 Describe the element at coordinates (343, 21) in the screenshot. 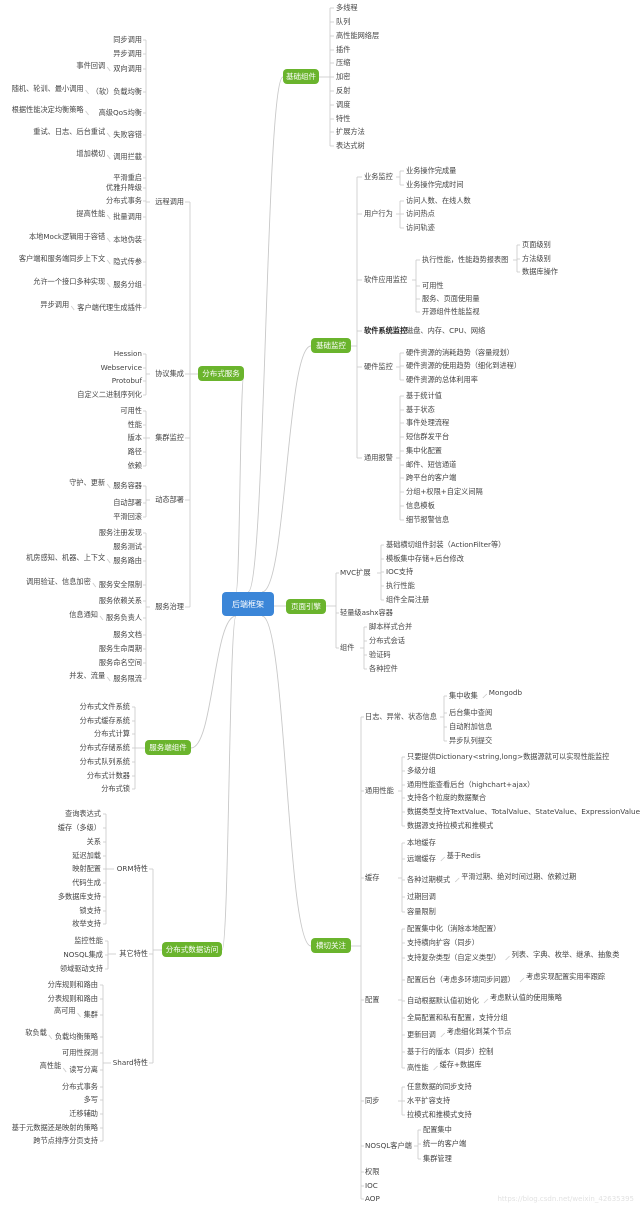

I see `basic-component-item: 队列` at that location.